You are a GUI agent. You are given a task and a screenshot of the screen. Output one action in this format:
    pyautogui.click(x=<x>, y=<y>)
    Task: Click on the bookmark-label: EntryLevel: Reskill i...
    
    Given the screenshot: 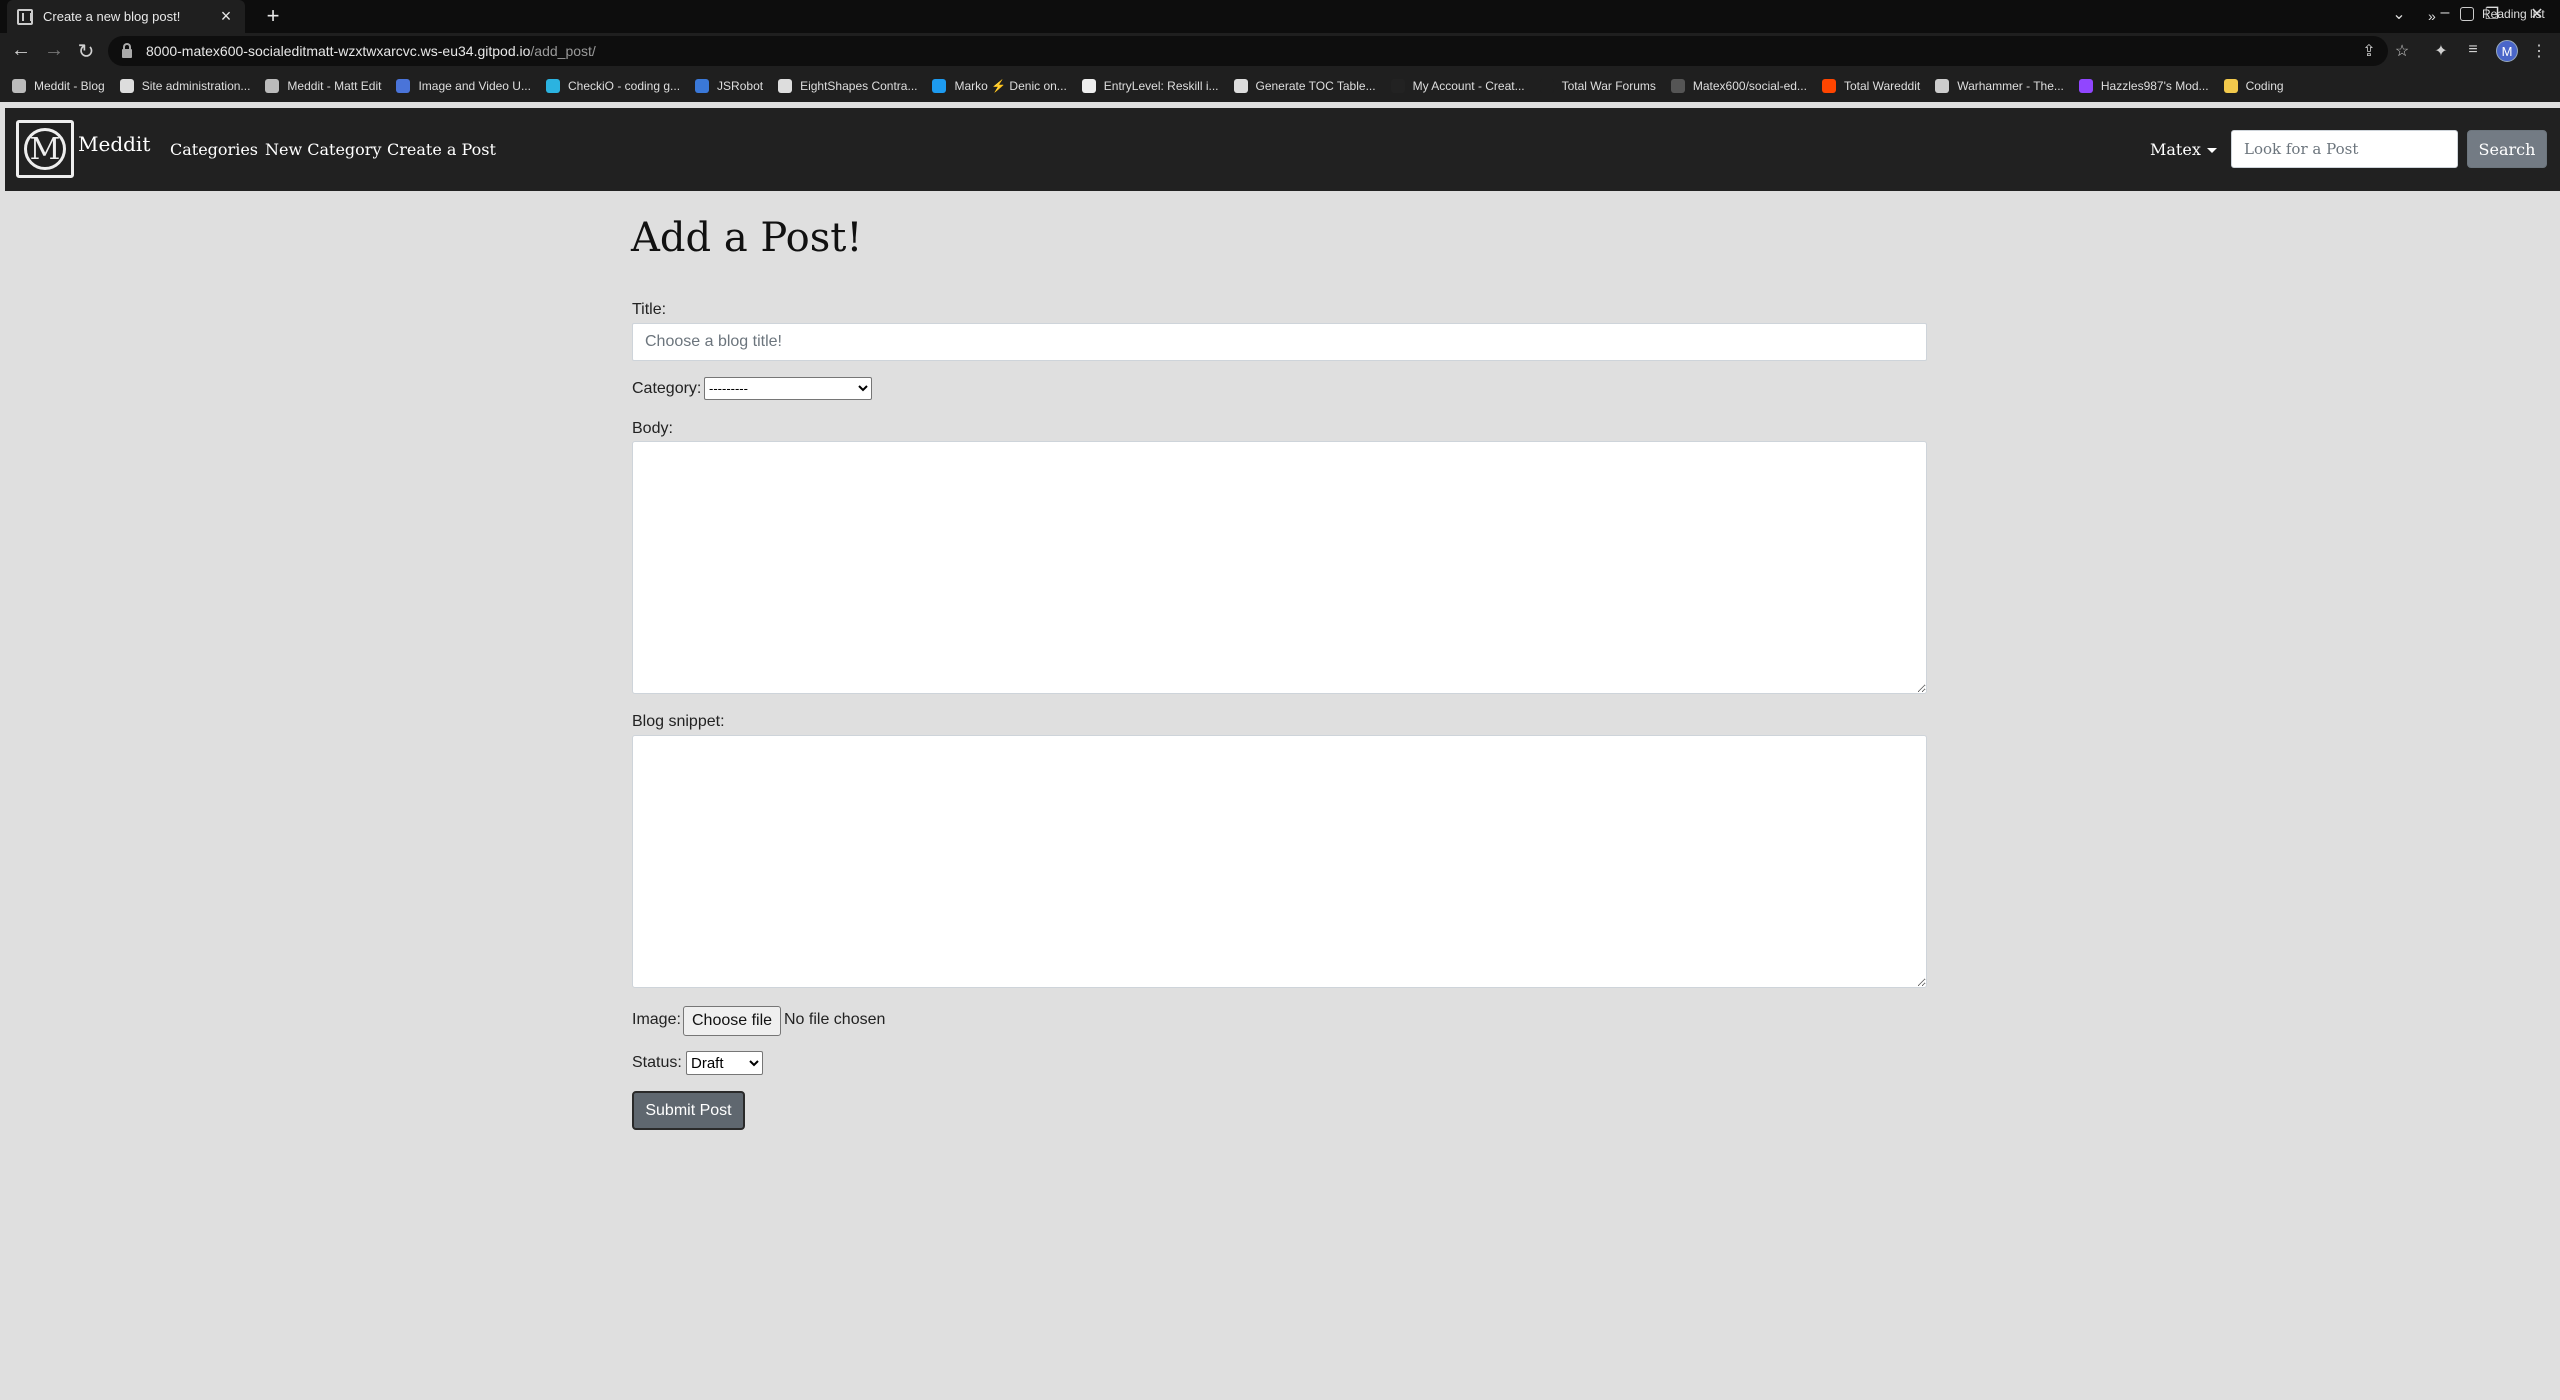 What is the action you would take?
    pyautogui.click(x=1161, y=85)
    